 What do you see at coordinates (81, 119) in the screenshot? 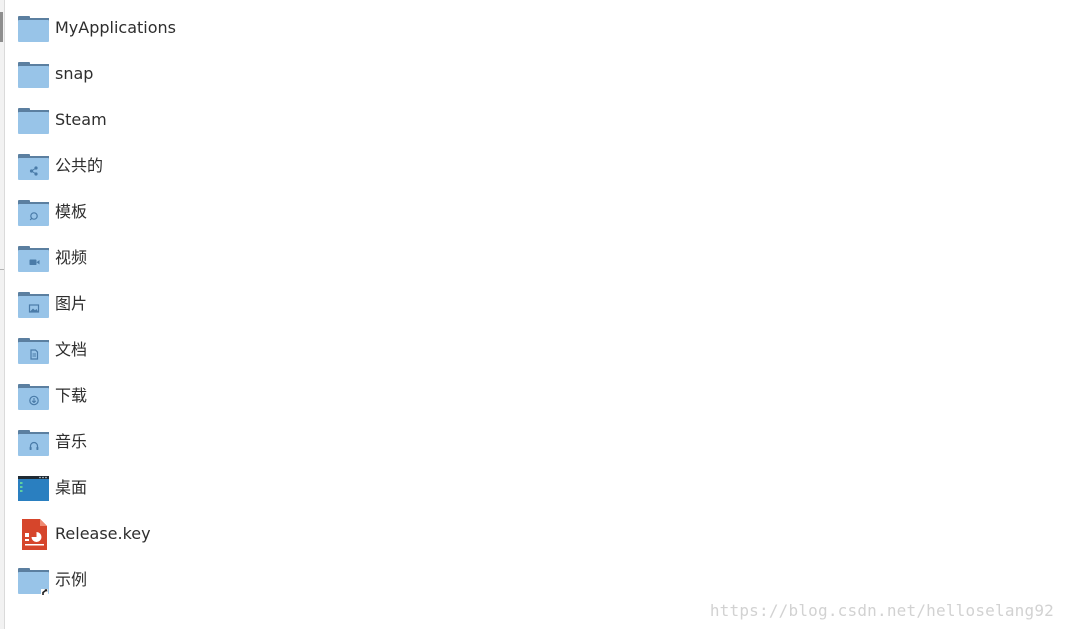
I see `item-label: Steam` at bounding box center [81, 119].